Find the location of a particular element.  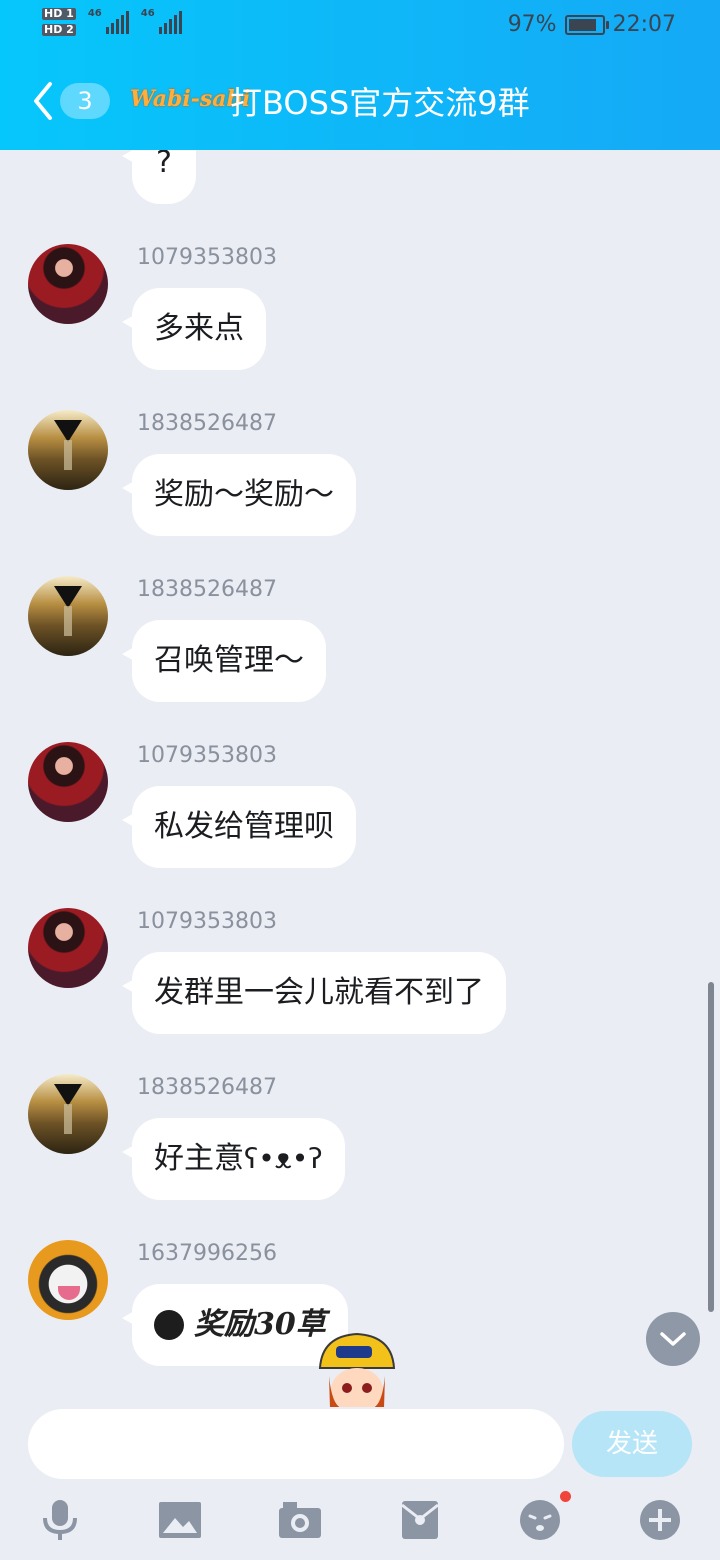

hd1-badge: HD 1 is located at coordinates (59, 13).